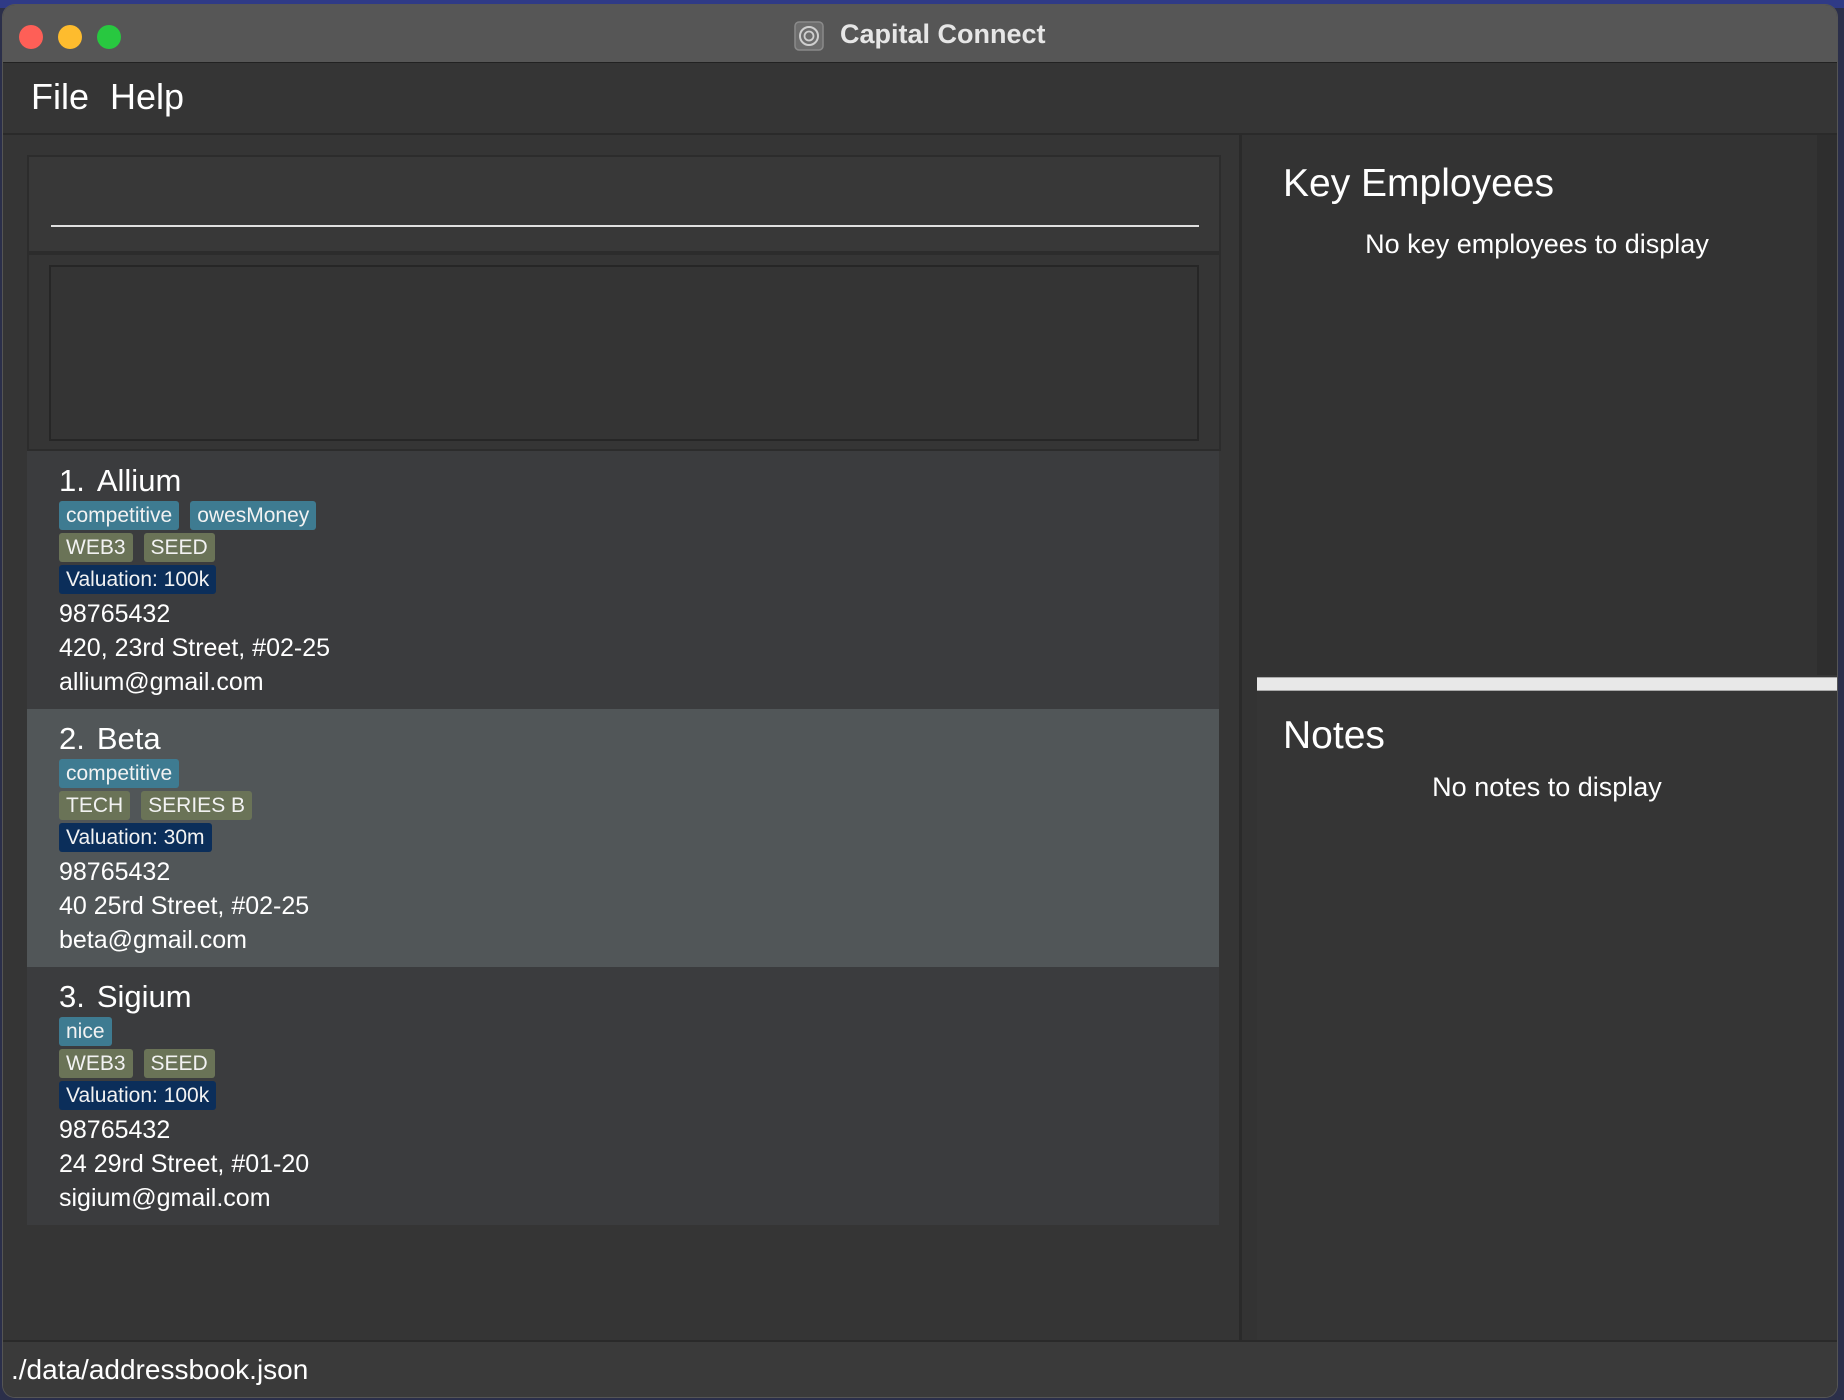 The height and width of the screenshot is (1400, 1844). Describe the element at coordinates (165, 1198) in the screenshot. I see `company-email: sigium@gmail.com` at that location.